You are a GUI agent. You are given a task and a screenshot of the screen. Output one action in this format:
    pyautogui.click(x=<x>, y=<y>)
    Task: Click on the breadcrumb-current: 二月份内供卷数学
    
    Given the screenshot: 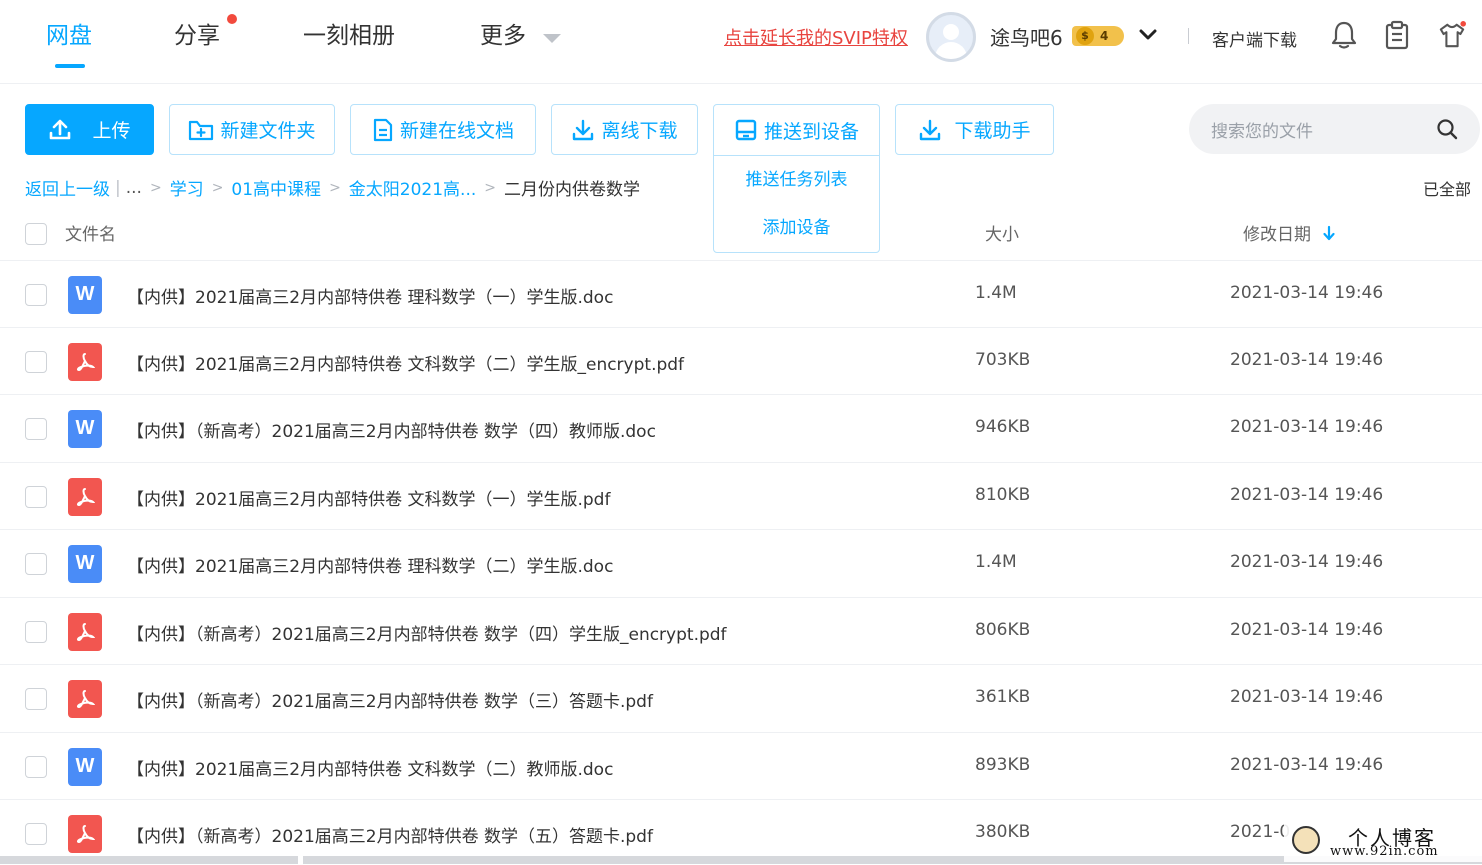 What is the action you would take?
    pyautogui.click(x=572, y=190)
    